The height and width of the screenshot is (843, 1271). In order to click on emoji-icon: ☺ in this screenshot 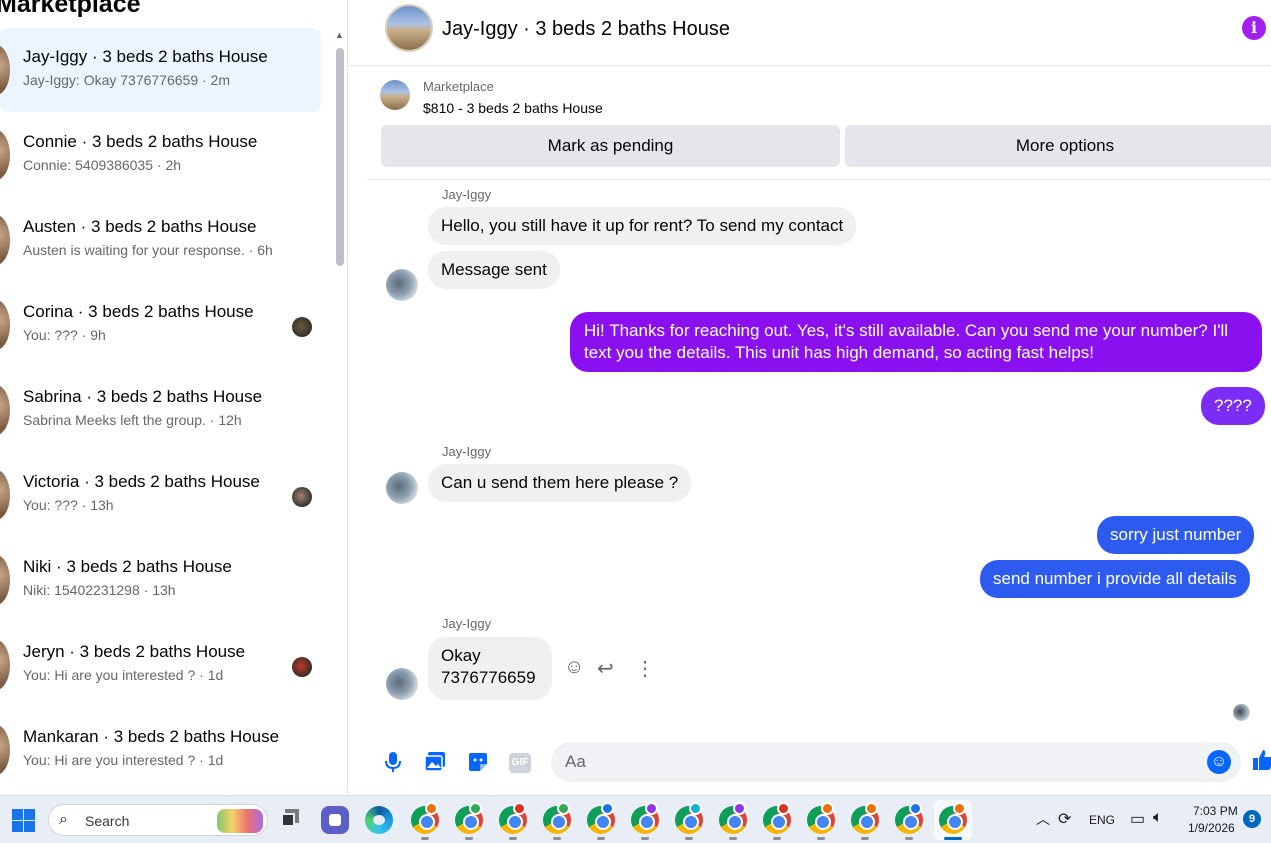, I will do `click(1219, 762)`.